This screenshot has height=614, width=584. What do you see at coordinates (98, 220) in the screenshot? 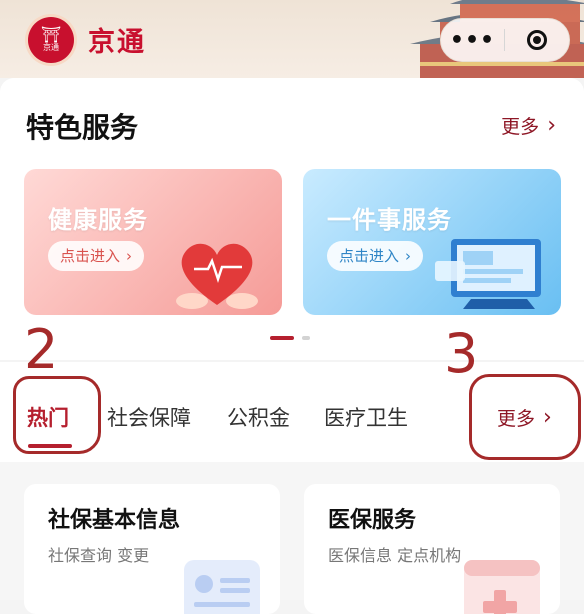
I see `card-title: 健康服务` at bounding box center [98, 220].